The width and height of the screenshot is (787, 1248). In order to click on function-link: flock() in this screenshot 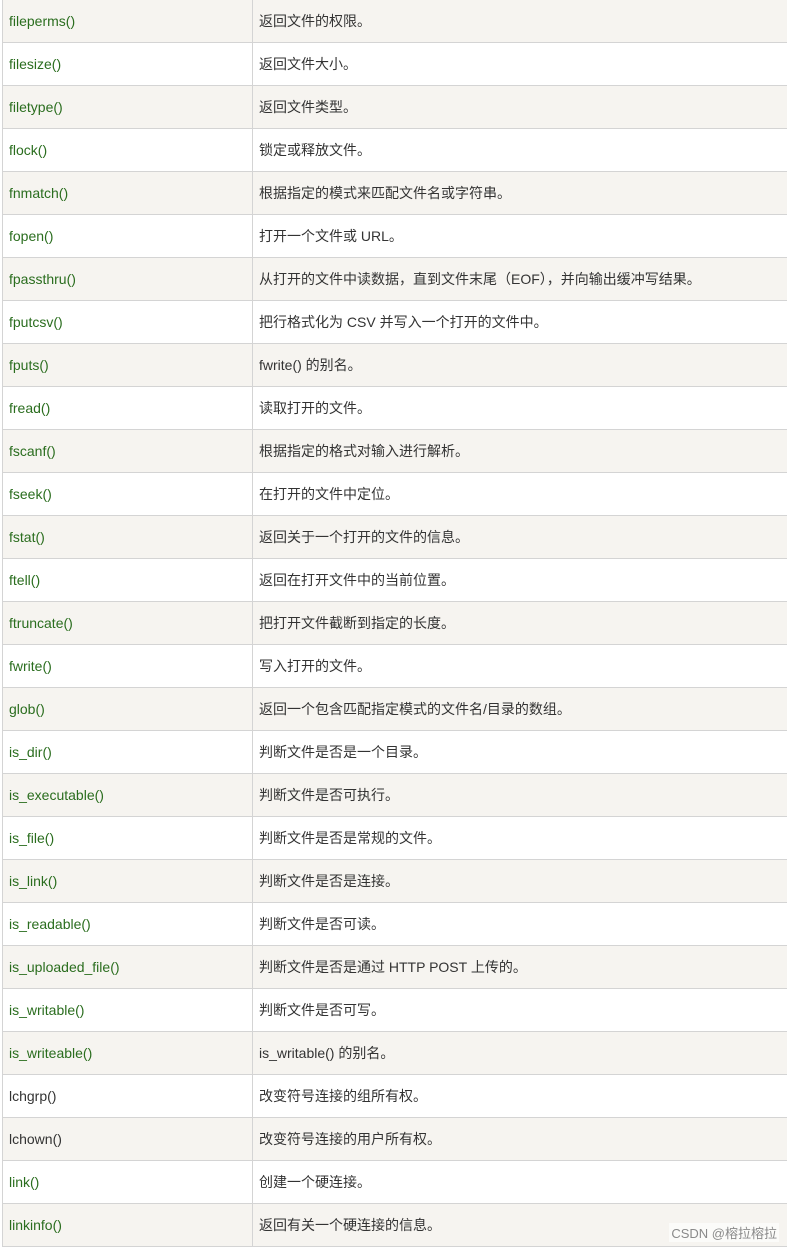, I will do `click(28, 150)`.